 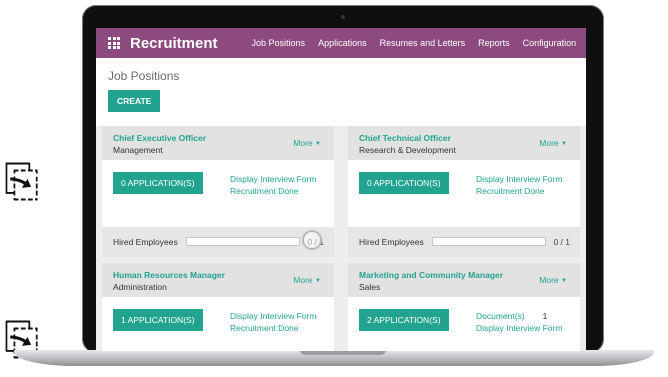 I want to click on job-department: Administration, so click(x=140, y=287).